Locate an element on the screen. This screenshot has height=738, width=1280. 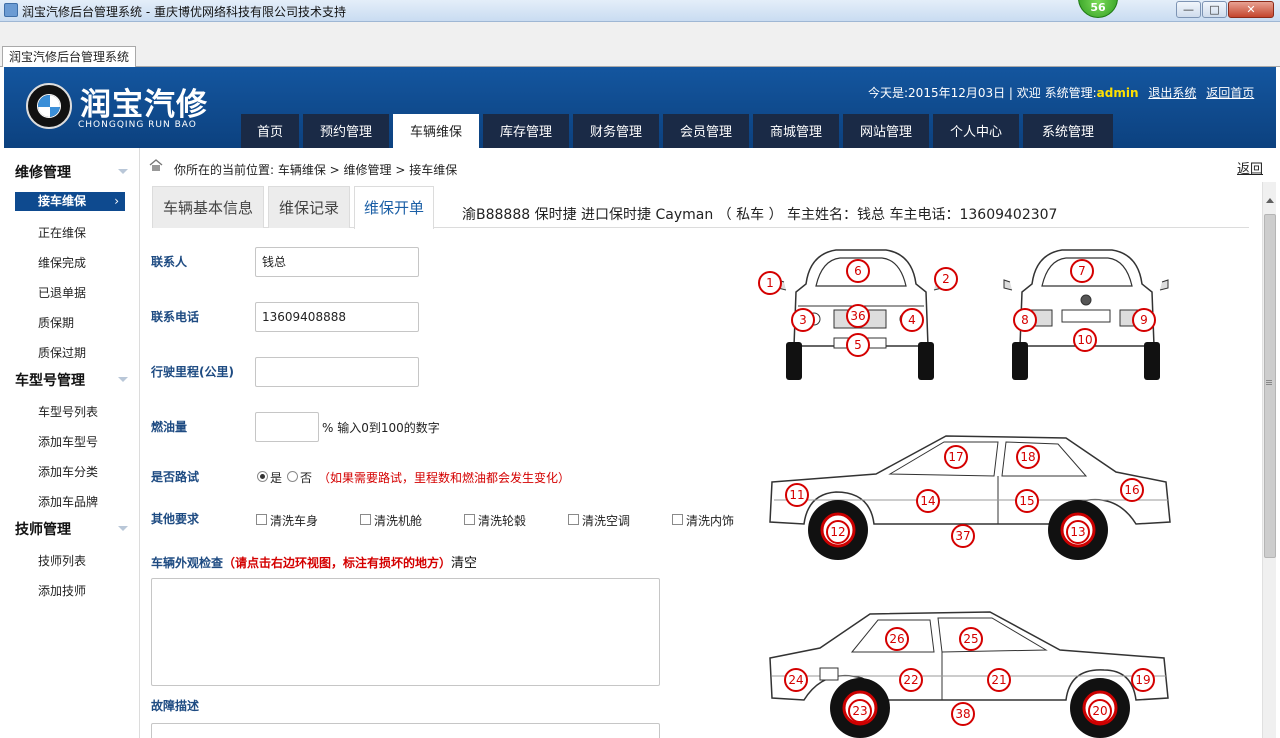
car-marker: 13 is located at coordinates (1078, 532).